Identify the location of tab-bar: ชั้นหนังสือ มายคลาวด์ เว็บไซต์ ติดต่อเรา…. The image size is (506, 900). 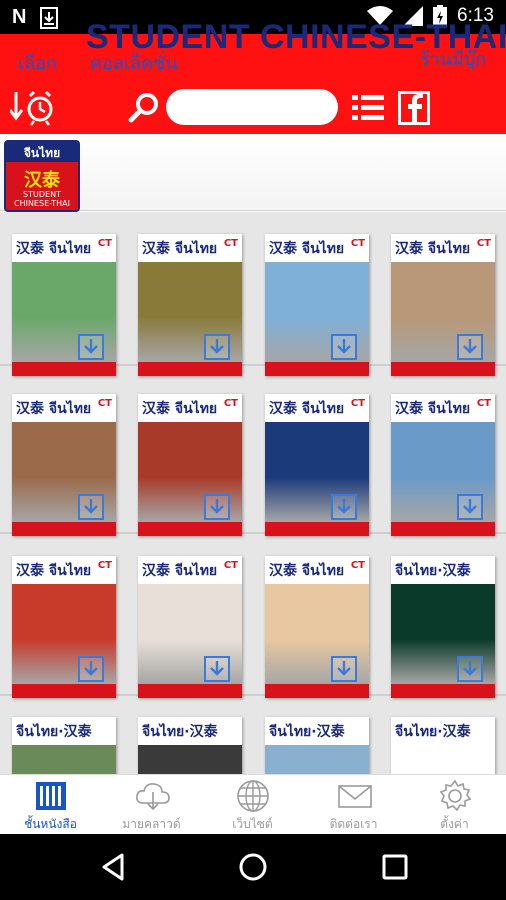
(253, 804).